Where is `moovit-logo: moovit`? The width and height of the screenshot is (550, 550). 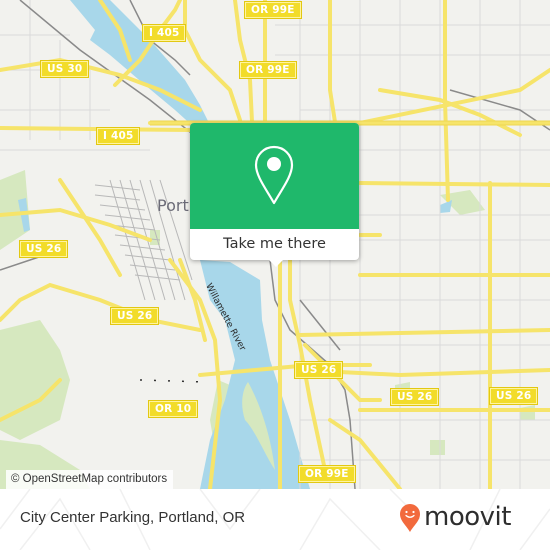
moovit-logo: moovit is located at coordinates (467, 521).